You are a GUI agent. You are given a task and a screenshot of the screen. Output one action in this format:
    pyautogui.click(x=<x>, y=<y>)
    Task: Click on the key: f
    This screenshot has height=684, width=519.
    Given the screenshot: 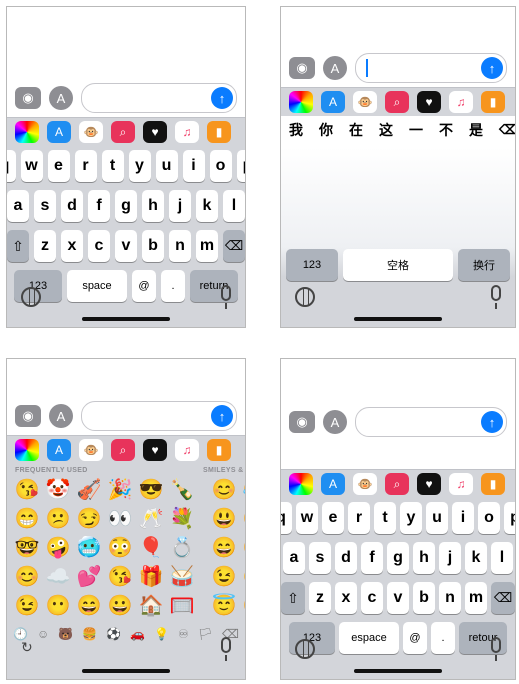 What is the action you would take?
    pyautogui.click(x=99, y=206)
    